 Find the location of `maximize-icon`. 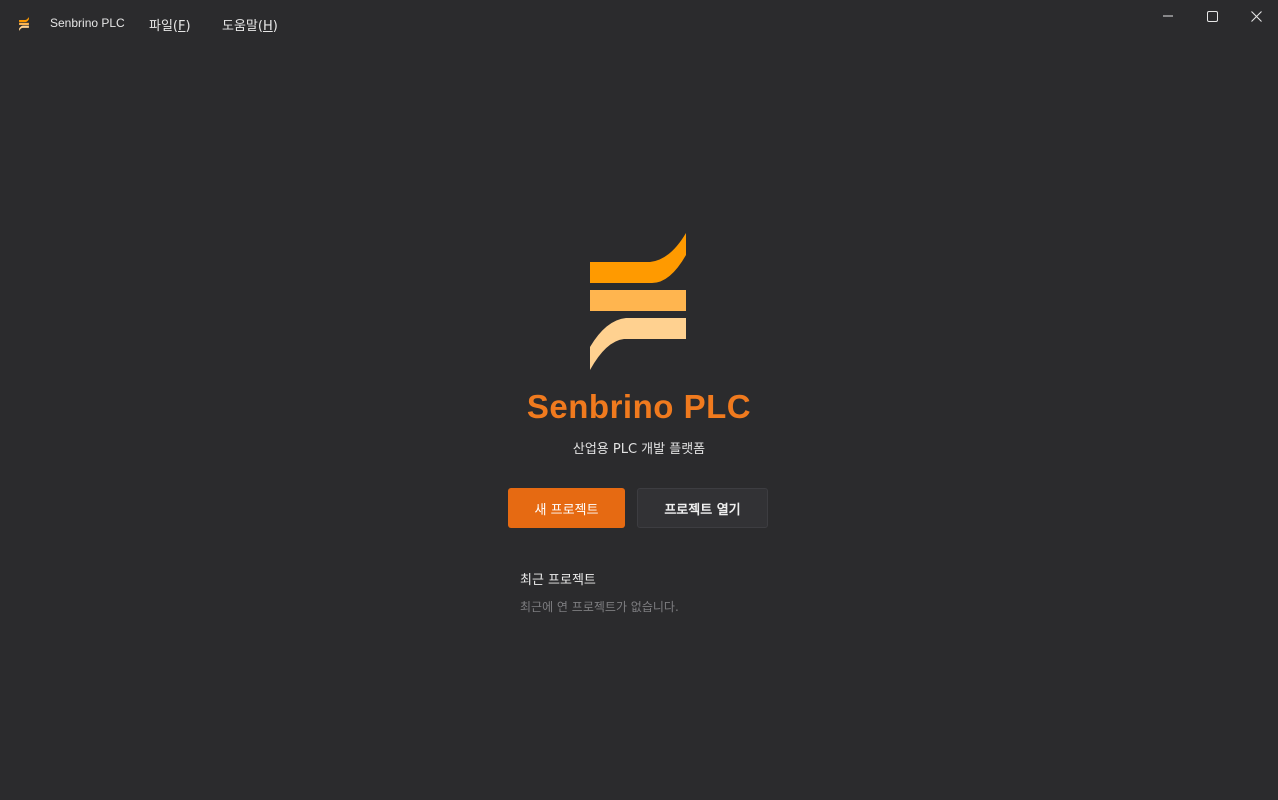

maximize-icon is located at coordinates (1212, 16).